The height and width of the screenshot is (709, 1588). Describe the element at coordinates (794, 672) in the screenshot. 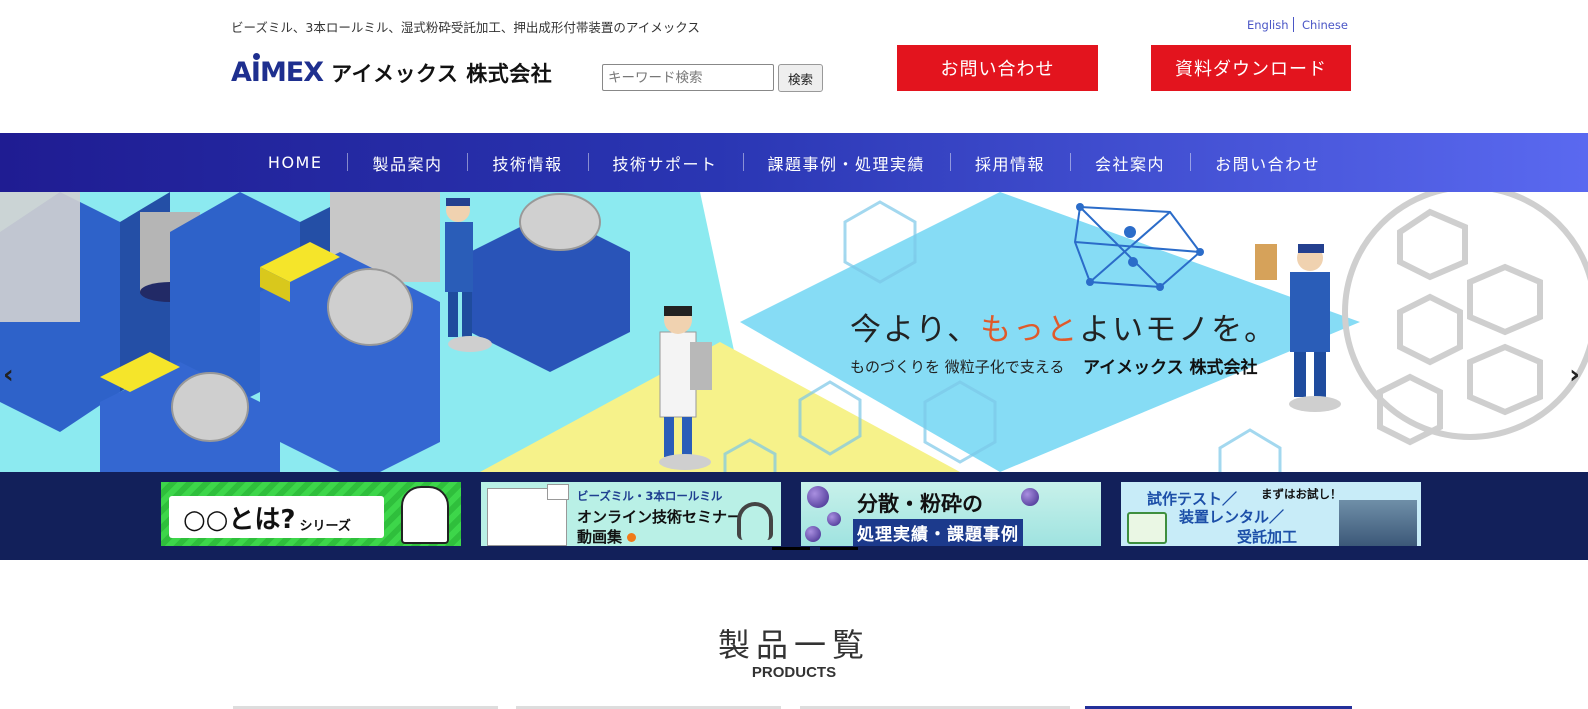

I see `products-subheading: PRODUCTS` at that location.